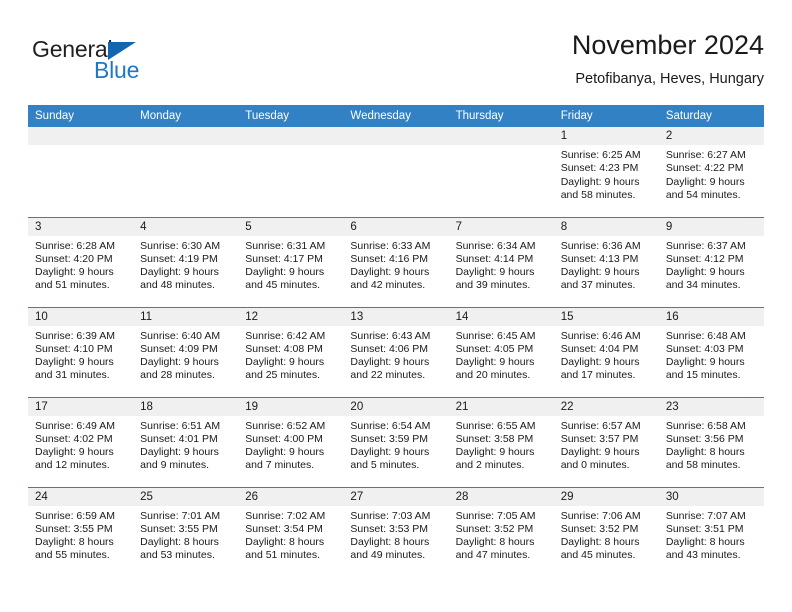 This screenshot has height=612, width=792. What do you see at coordinates (396, 226) in the screenshot?
I see `day-number: 6` at bounding box center [396, 226].